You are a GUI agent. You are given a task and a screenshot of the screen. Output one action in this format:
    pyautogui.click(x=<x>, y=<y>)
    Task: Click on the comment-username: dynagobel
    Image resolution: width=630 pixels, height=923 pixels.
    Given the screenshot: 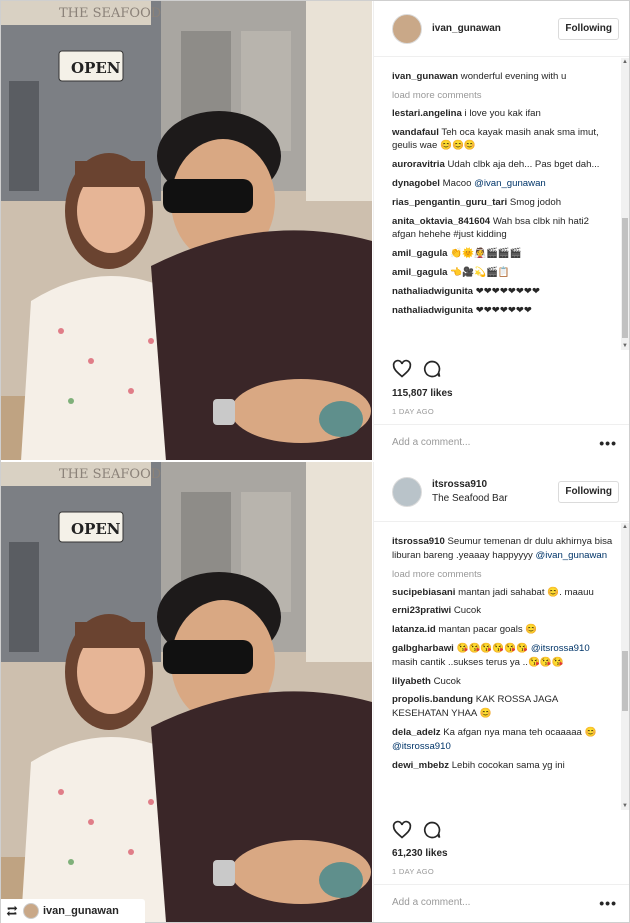 What is the action you would take?
    pyautogui.click(x=416, y=183)
    